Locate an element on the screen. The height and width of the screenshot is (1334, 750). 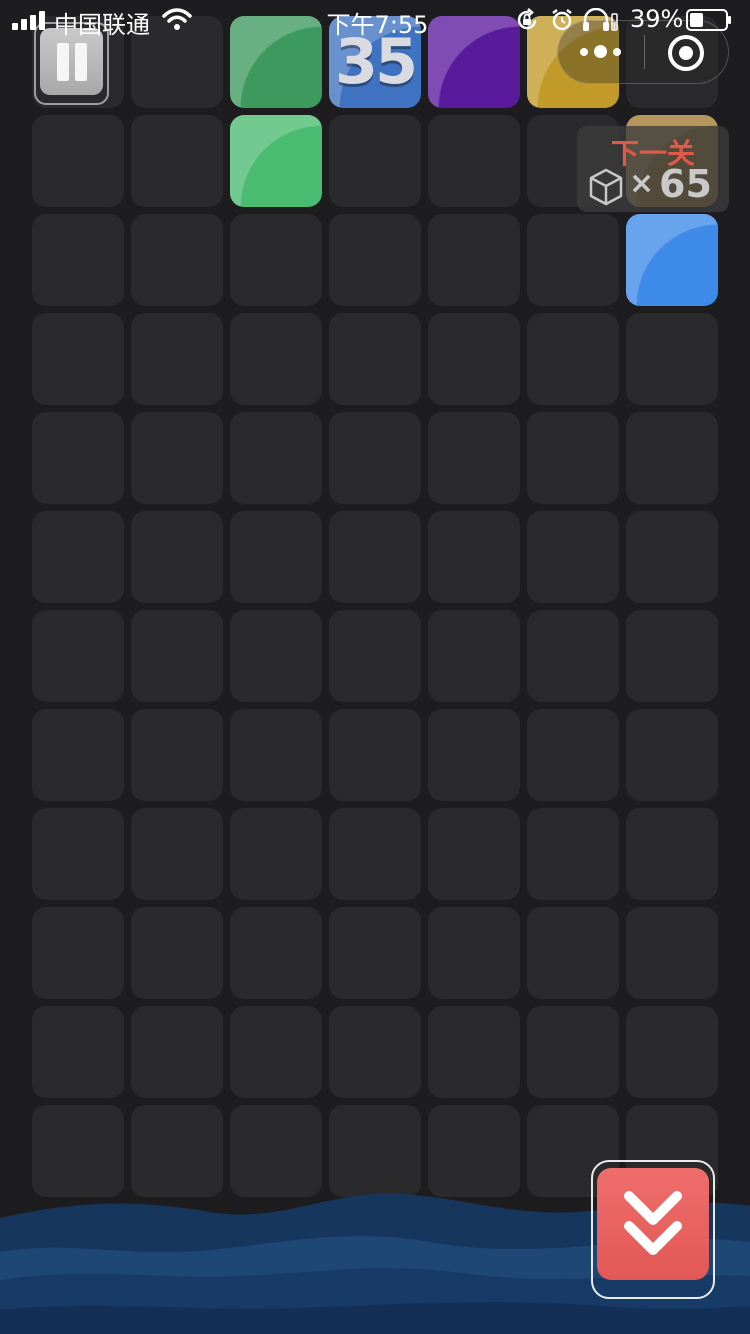
cube-icon is located at coordinates (606, 187).